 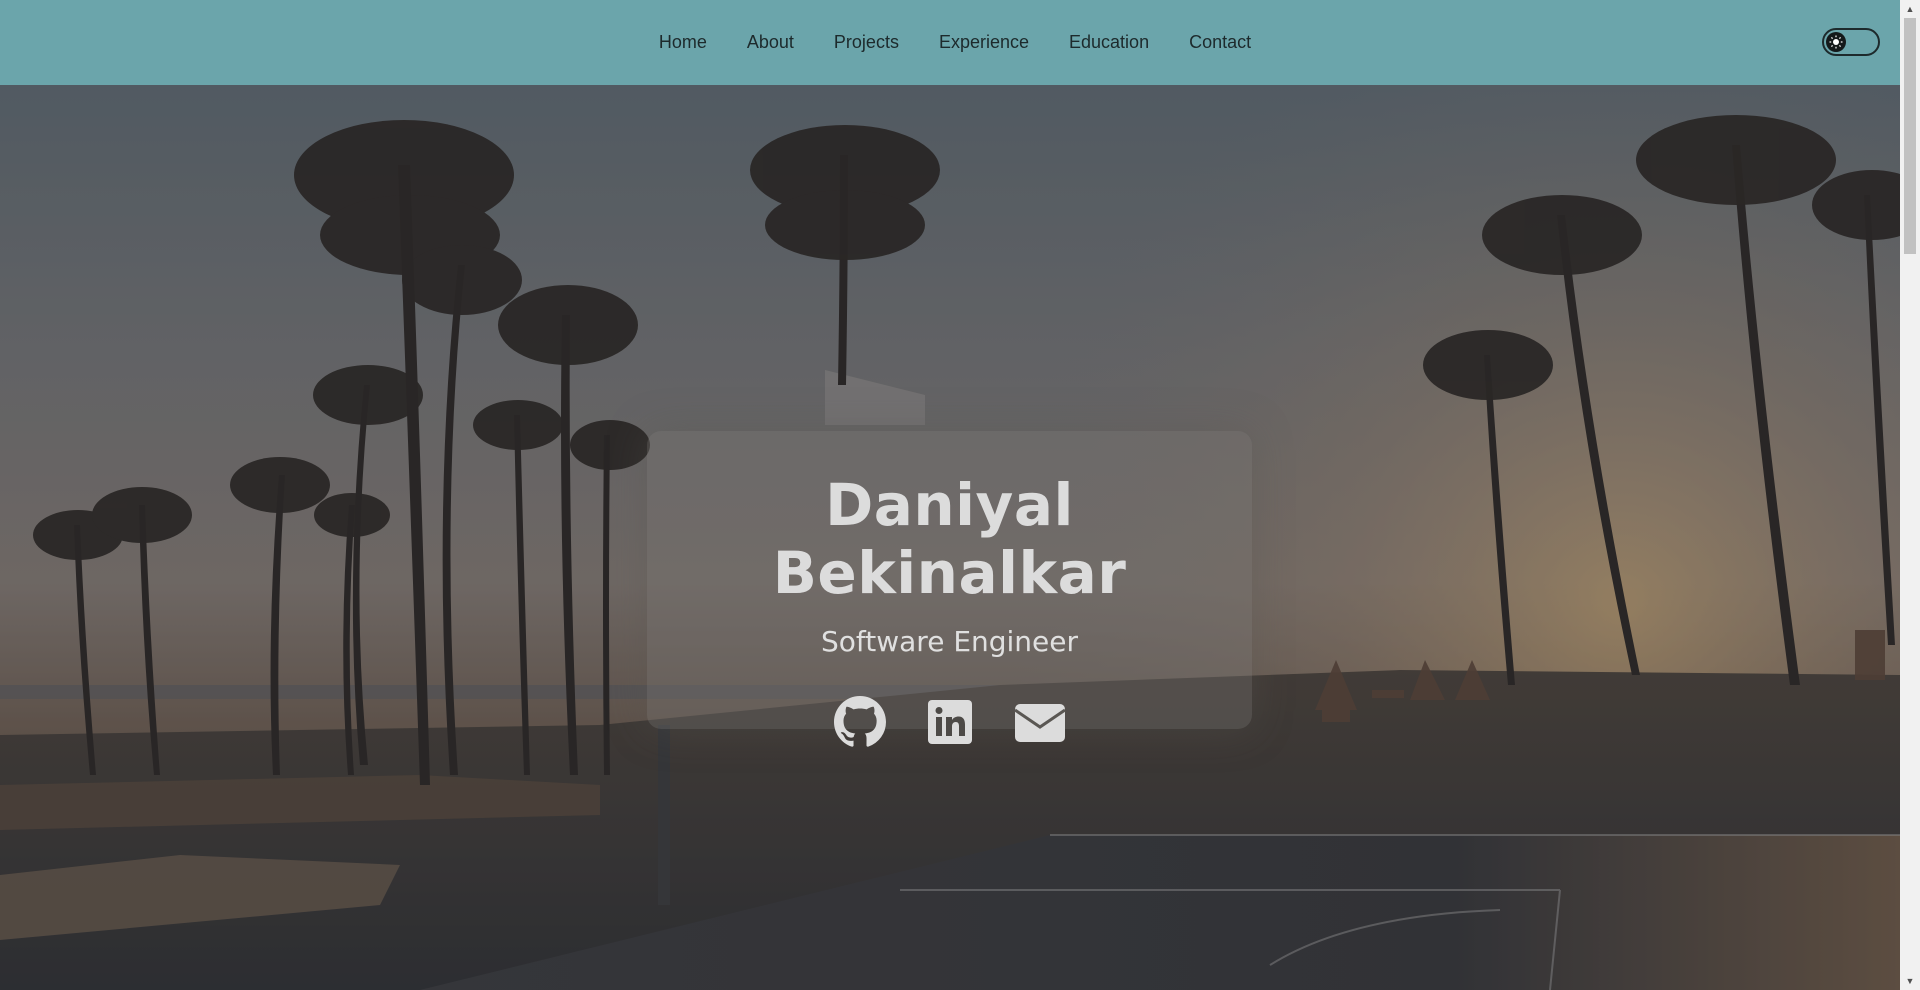 I want to click on nav-link-education: Education, so click(x=1109, y=42).